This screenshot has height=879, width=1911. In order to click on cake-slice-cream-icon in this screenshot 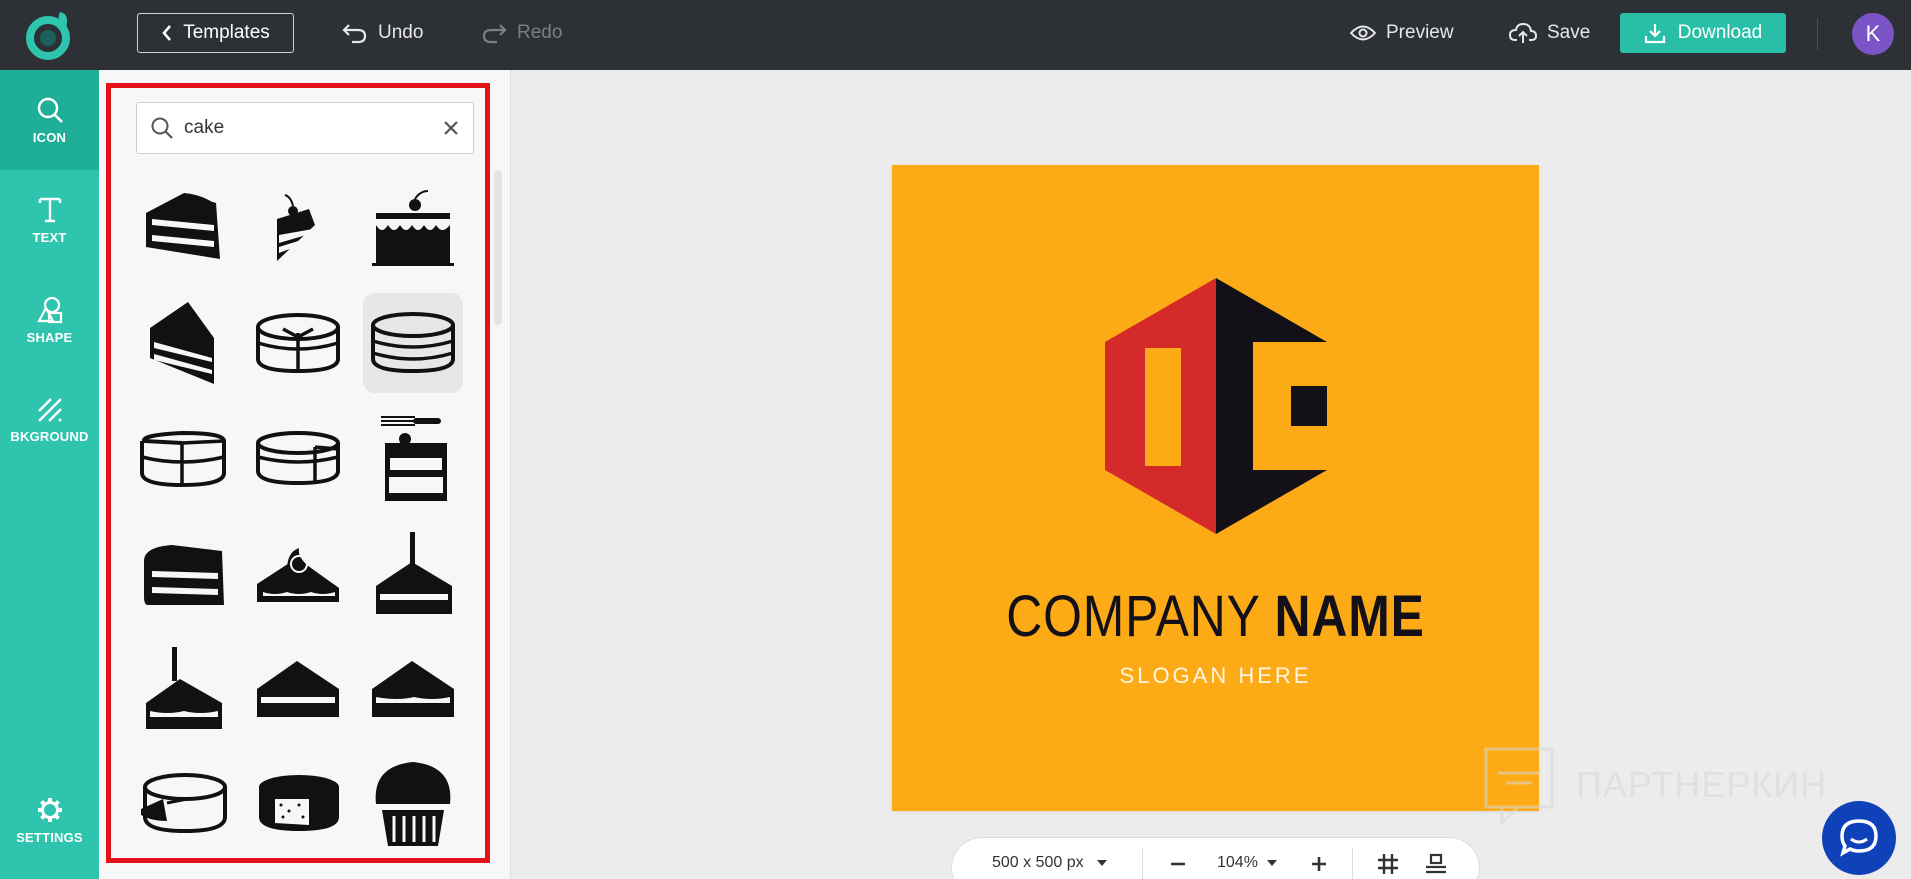, I will do `click(298, 575)`.